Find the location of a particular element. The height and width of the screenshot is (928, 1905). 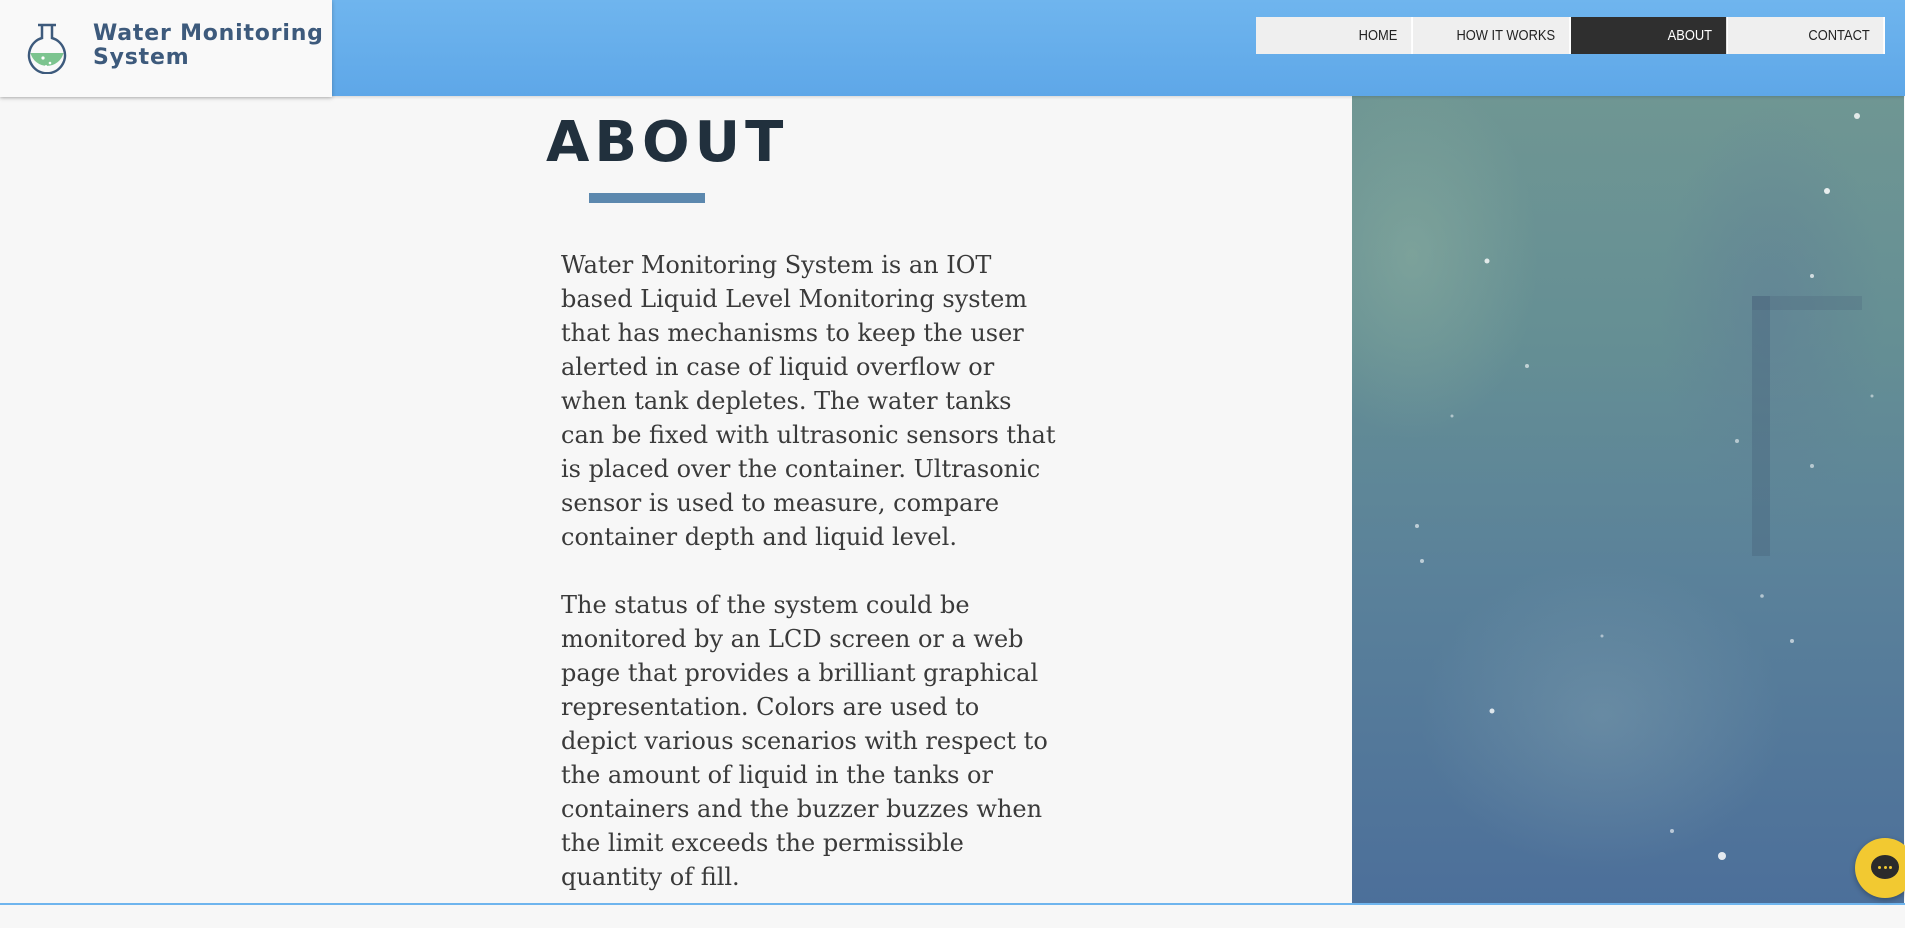

main-nav: HOME HOW IT WORKS ABOUT CONTACT is located at coordinates (1570, 35).